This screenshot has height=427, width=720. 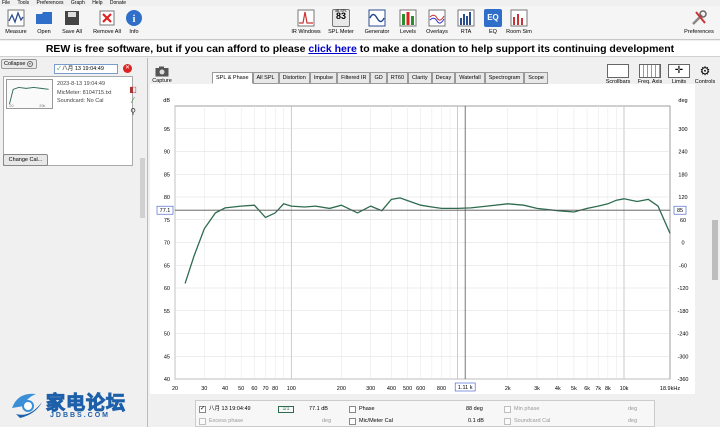 What do you see at coordinates (466, 18) in the screenshot?
I see `rta-icon` at bounding box center [466, 18].